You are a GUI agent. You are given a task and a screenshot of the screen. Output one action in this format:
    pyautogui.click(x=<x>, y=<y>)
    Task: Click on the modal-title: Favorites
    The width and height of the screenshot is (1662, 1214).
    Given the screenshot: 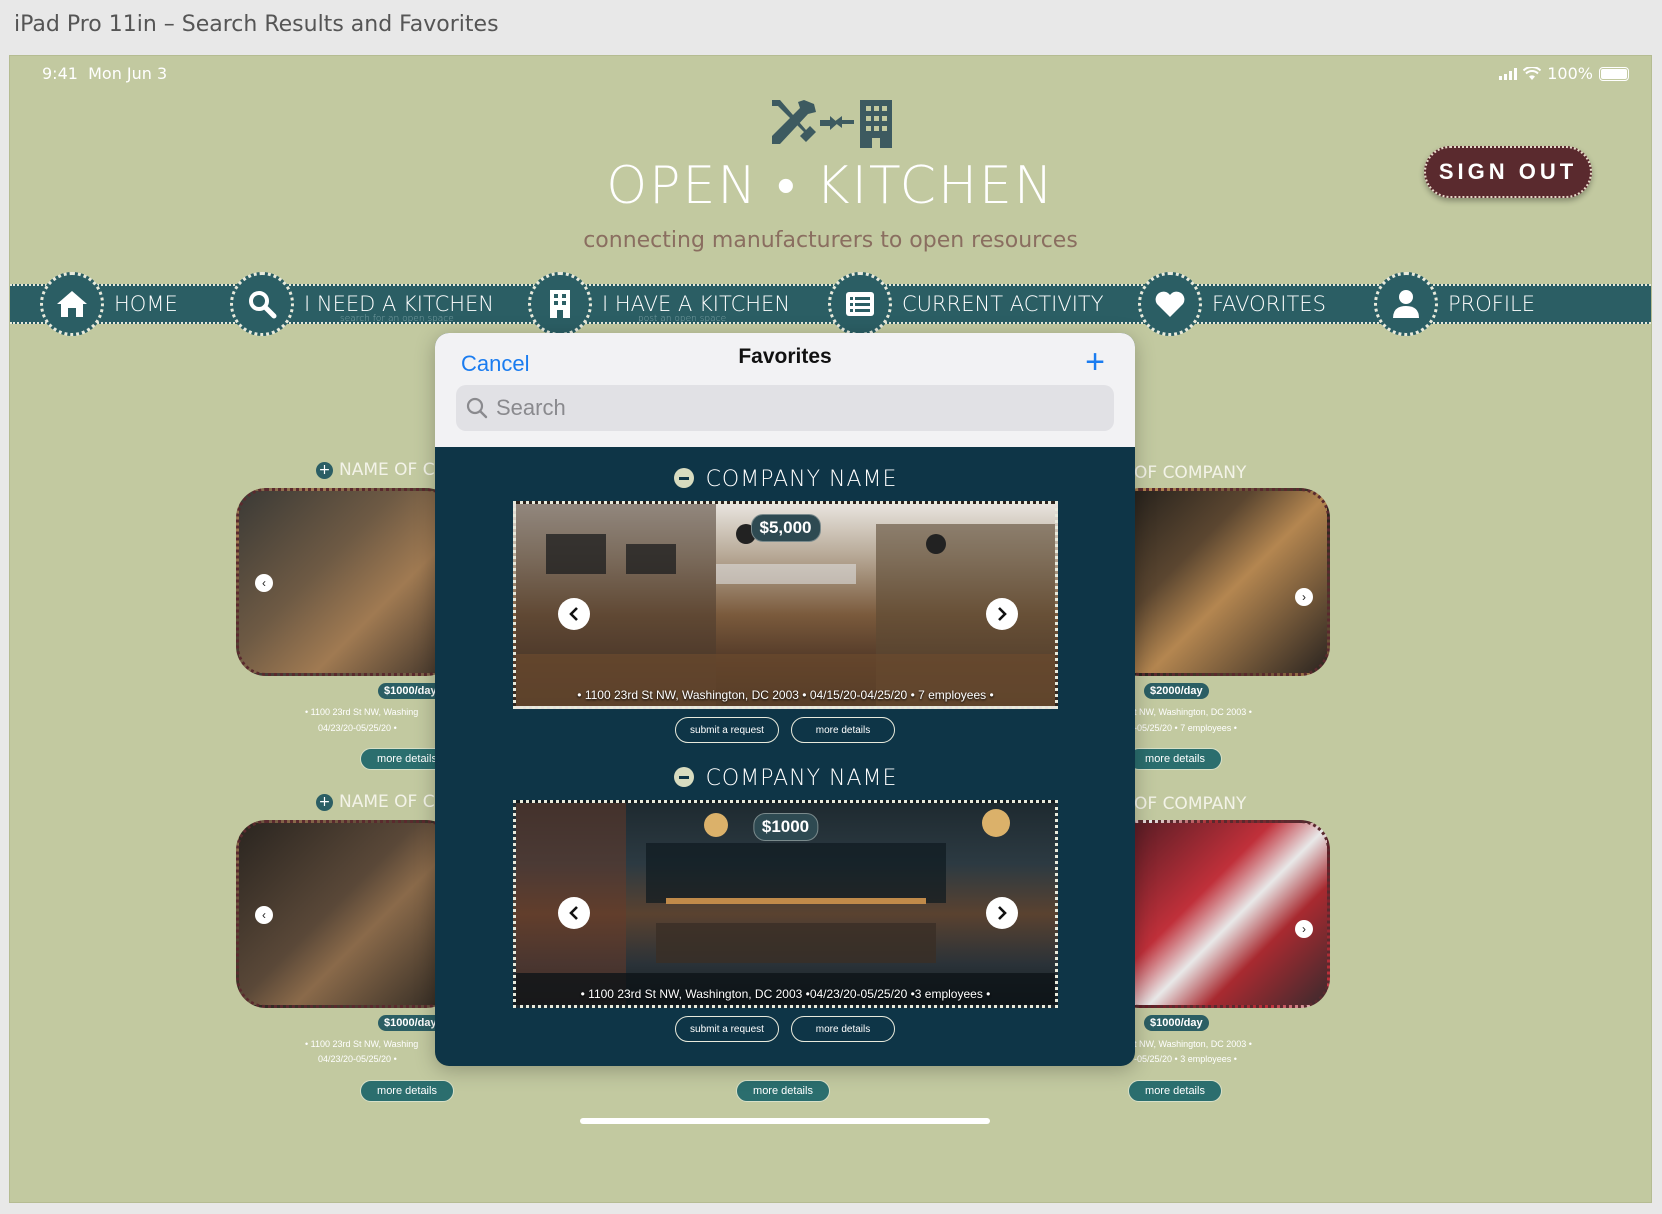 What is the action you would take?
    pyautogui.click(x=785, y=356)
    